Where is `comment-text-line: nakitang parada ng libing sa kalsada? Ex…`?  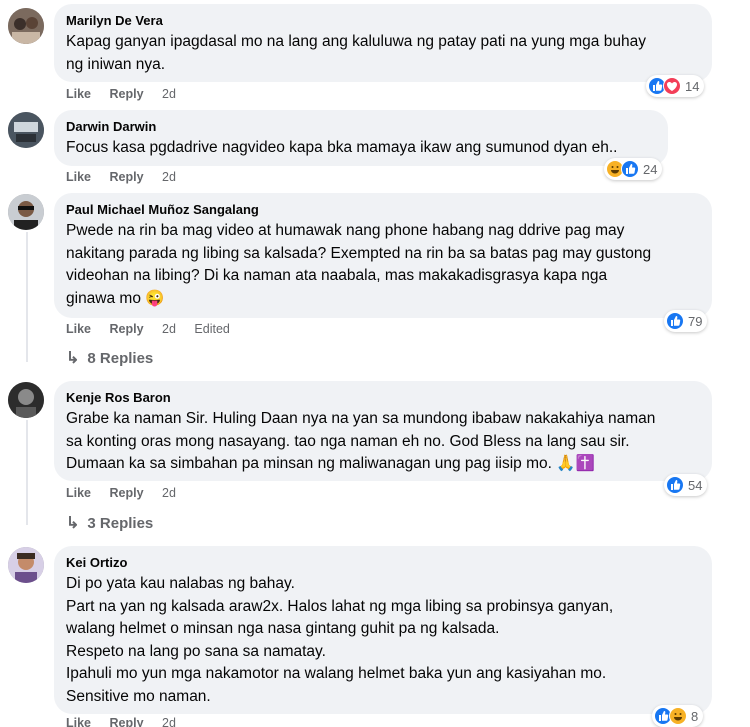
comment-text-line: nakitang parada ng libing sa kalsada? Ex… is located at coordinates (359, 253).